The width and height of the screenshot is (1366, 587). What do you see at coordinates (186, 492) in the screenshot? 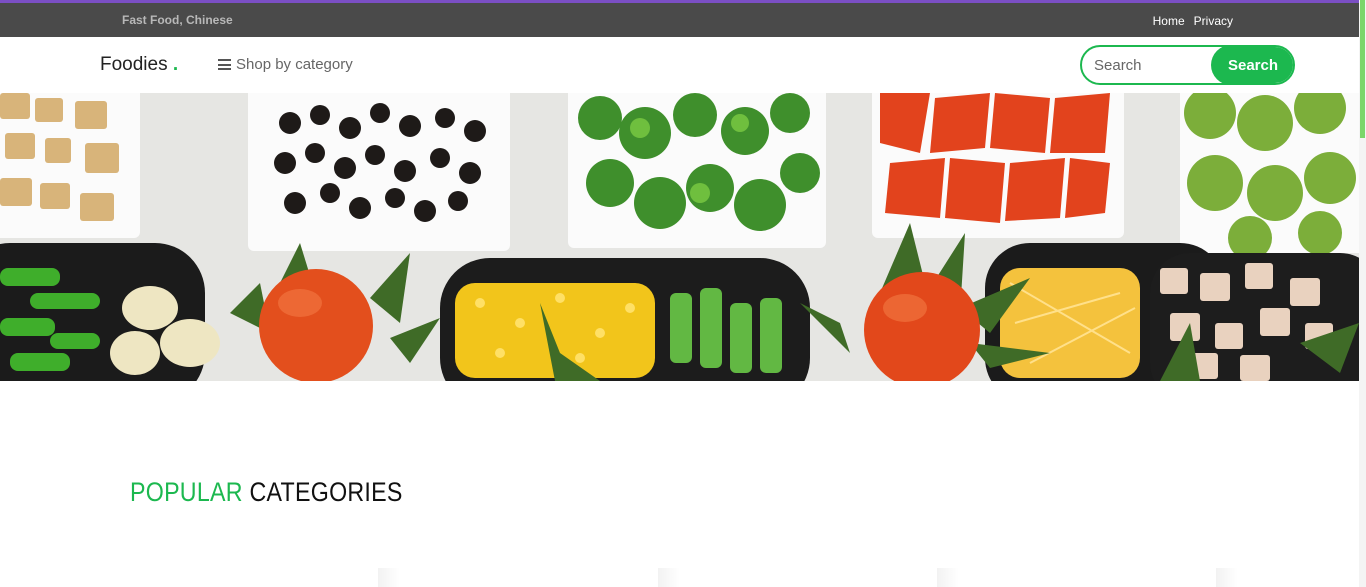
I see `heading-highlight: POPULAR` at bounding box center [186, 492].